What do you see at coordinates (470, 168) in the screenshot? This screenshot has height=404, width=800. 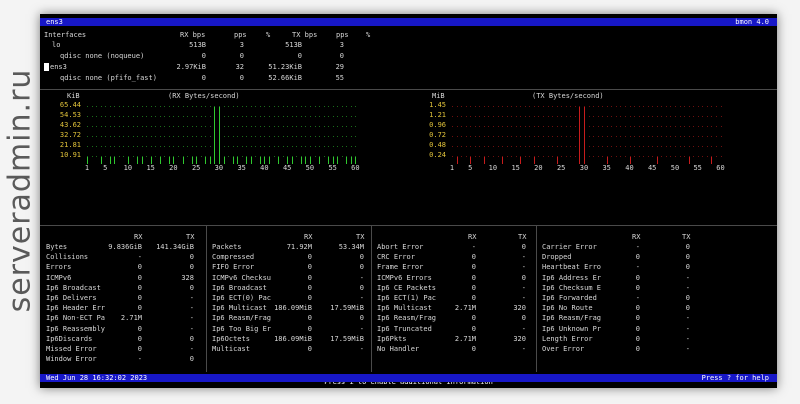 I see `x-axis-label: 5` at bounding box center [470, 168].